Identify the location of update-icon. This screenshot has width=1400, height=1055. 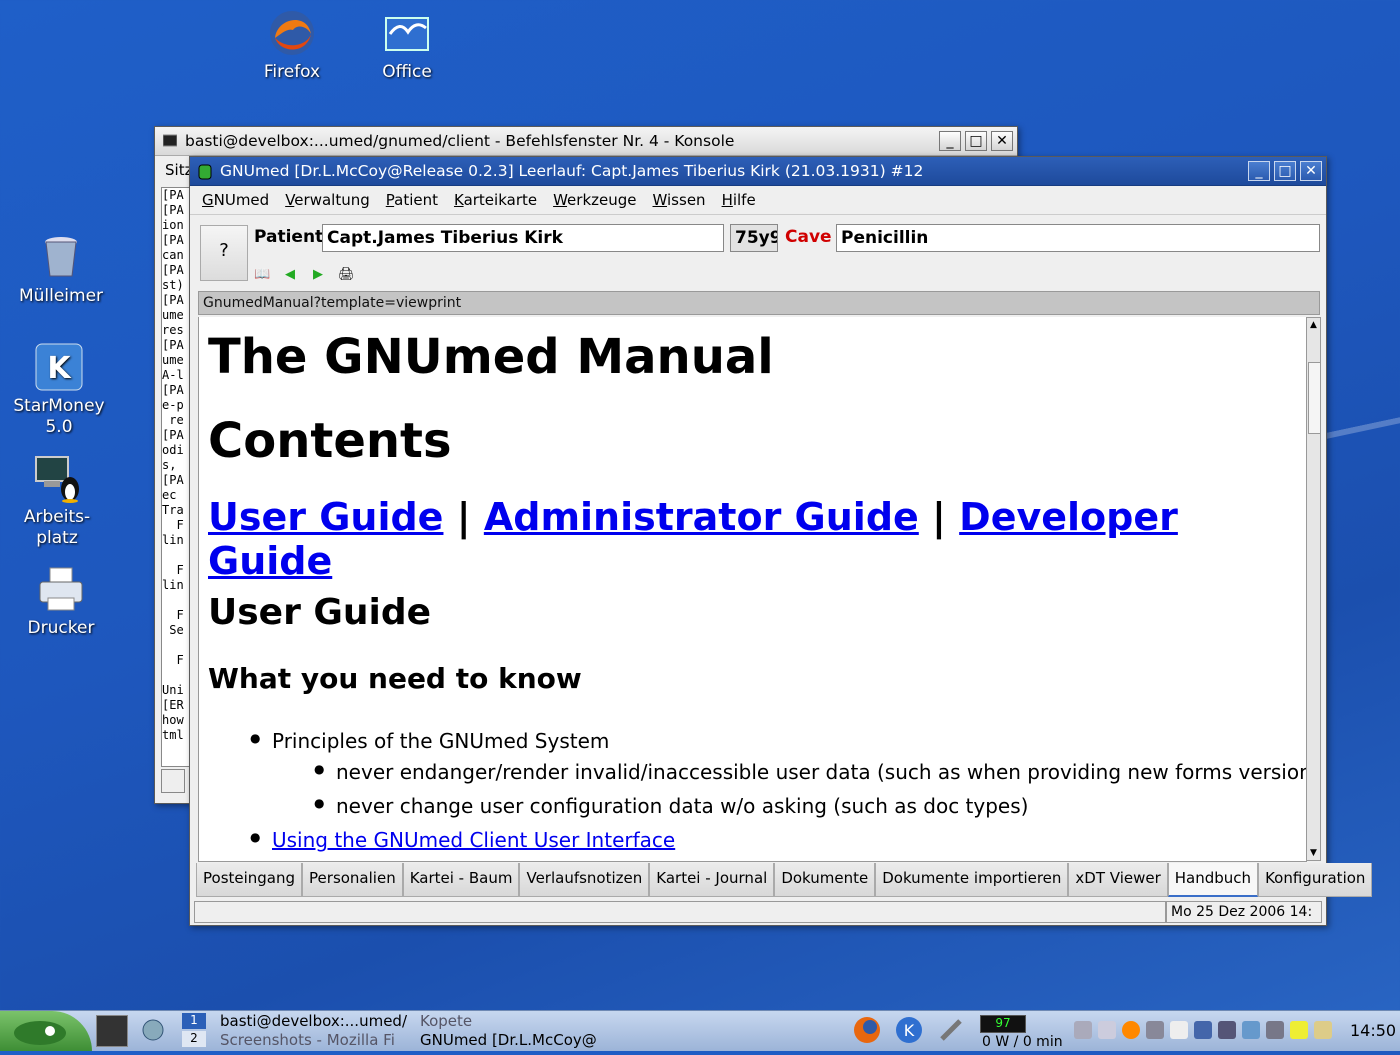
(1323, 1030).